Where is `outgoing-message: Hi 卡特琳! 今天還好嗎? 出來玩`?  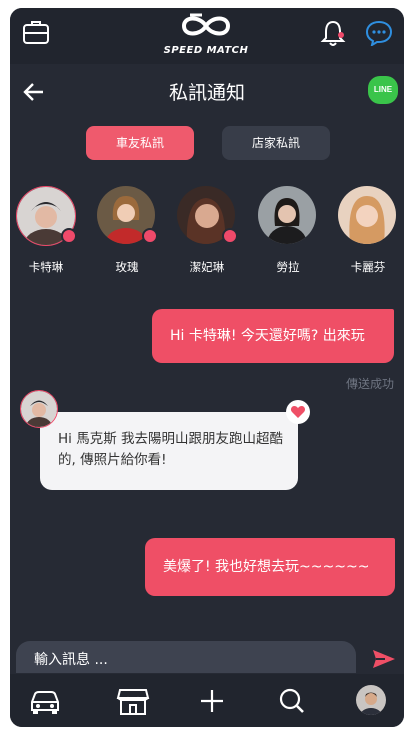
outgoing-message: Hi 卡特琳! 今天還好嗎? 出來玩 is located at coordinates (273, 336).